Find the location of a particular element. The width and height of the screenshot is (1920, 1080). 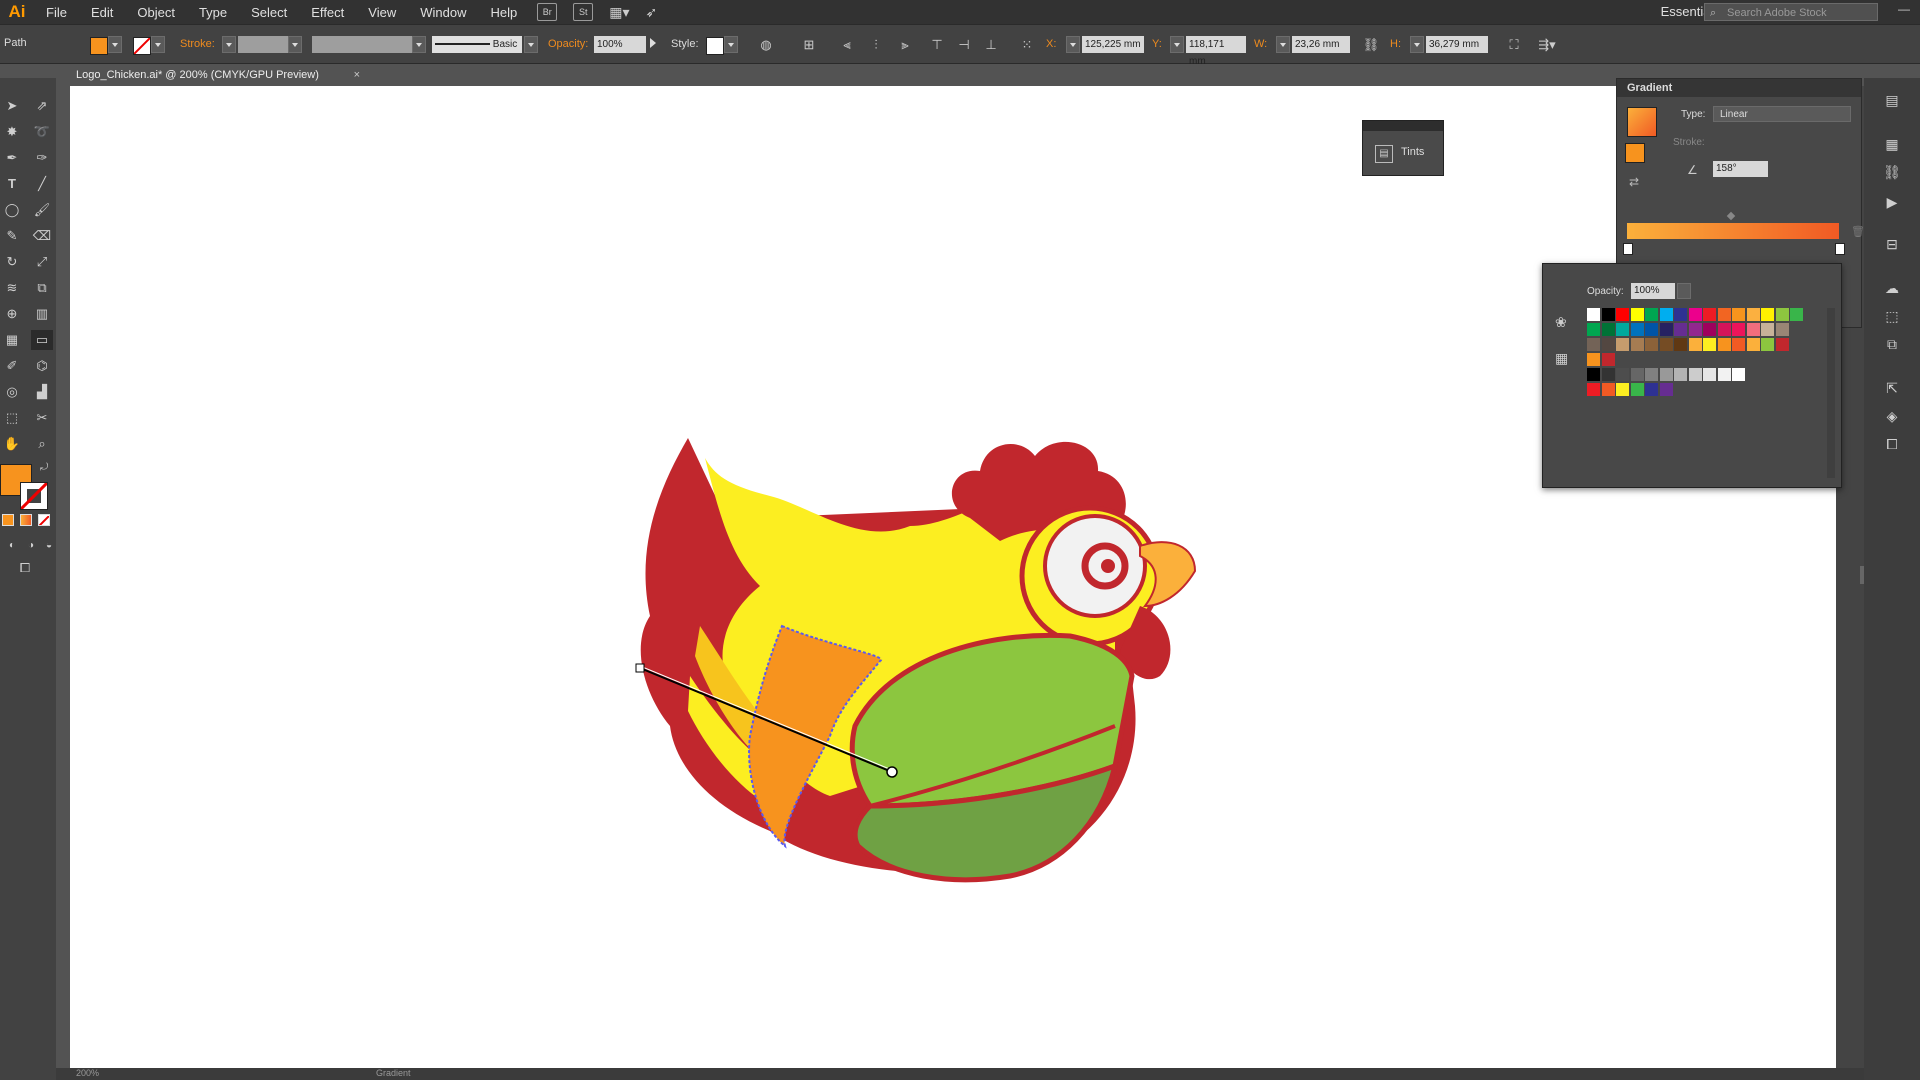

screen-mode-icon: ⧠ is located at coordinates (25, 568).